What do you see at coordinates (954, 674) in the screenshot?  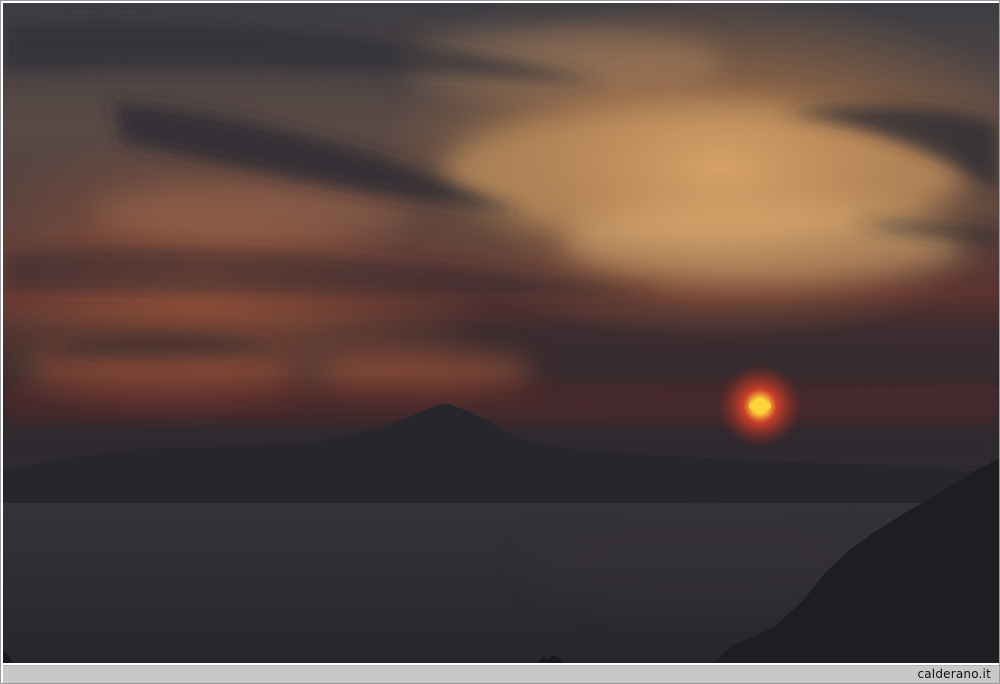 I see `credit-text: calderano.it` at bounding box center [954, 674].